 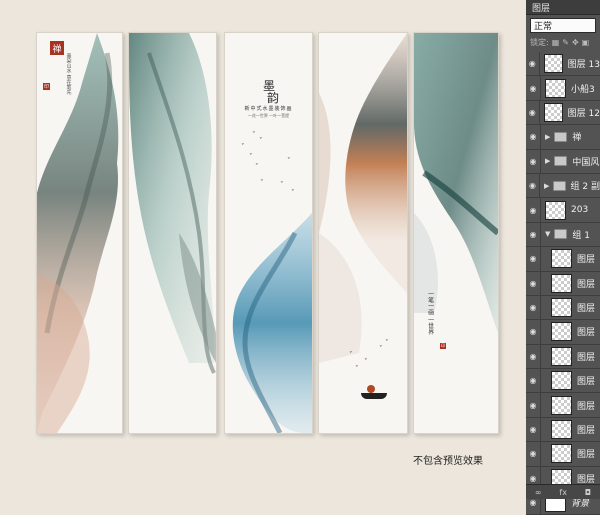 What do you see at coordinates (371, 389) in the screenshot?
I see `sun-icon` at bounding box center [371, 389].